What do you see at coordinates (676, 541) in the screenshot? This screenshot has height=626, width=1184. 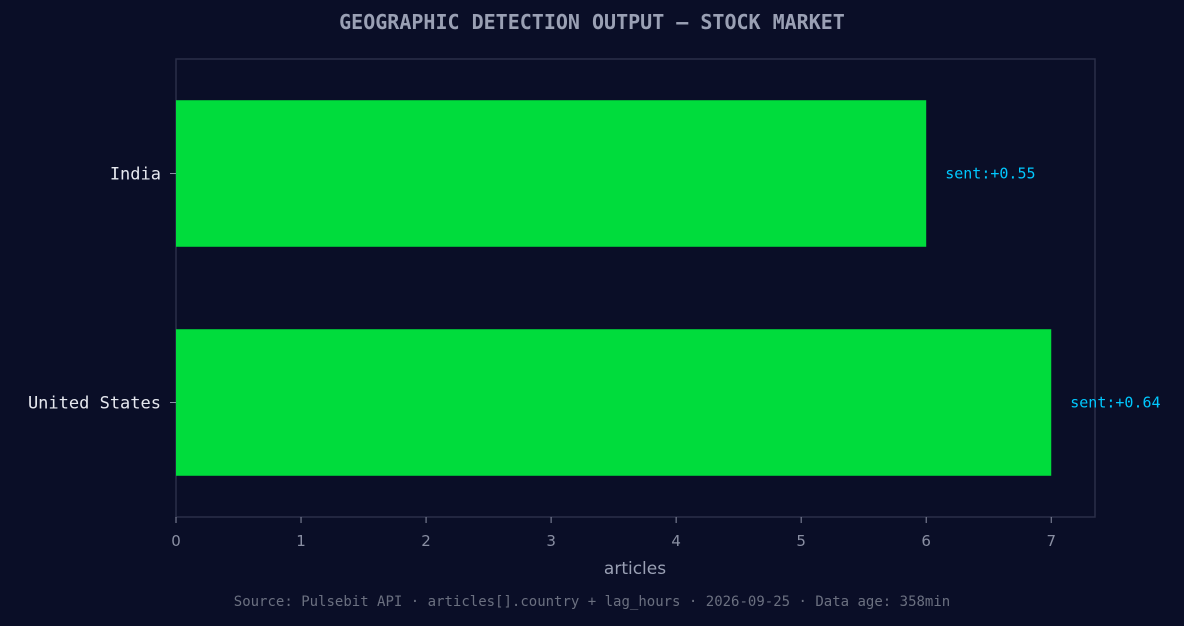 I see `x-tick-label: 4` at bounding box center [676, 541].